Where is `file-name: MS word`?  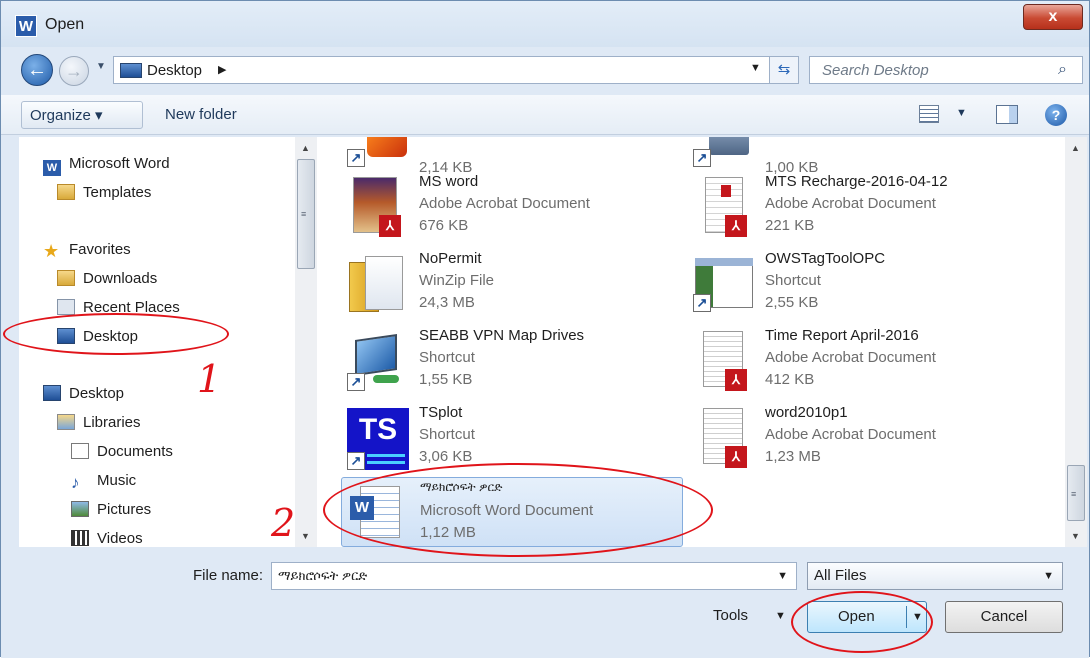 file-name: MS word is located at coordinates (449, 181).